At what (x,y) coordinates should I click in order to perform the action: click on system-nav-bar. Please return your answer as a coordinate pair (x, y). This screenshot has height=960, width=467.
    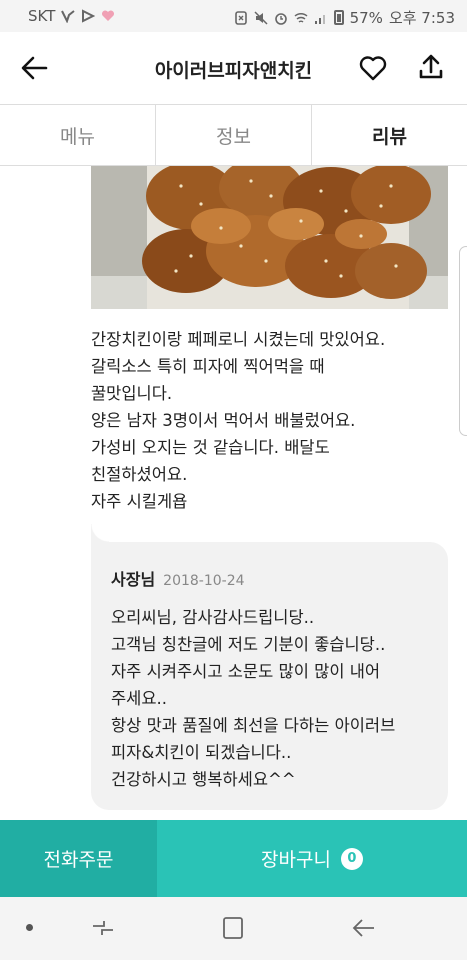
    Looking at the image, I should click on (233, 928).